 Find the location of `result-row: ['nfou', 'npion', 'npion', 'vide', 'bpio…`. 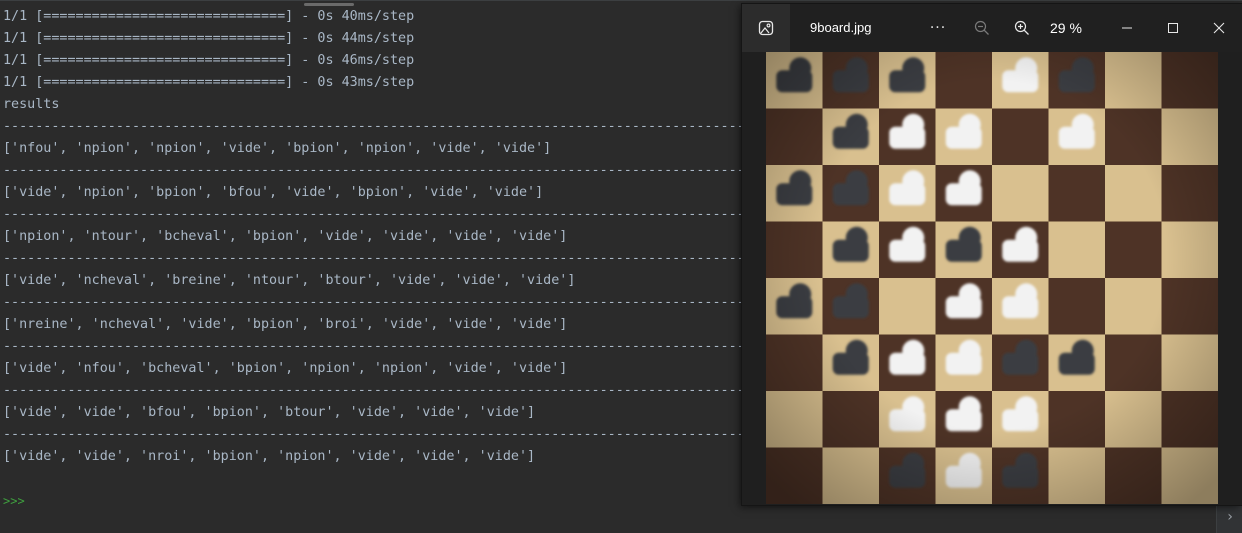

result-row: ['nfou', 'npion', 'npion', 'vide', 'bpio… is located at coordinates (277, 148).